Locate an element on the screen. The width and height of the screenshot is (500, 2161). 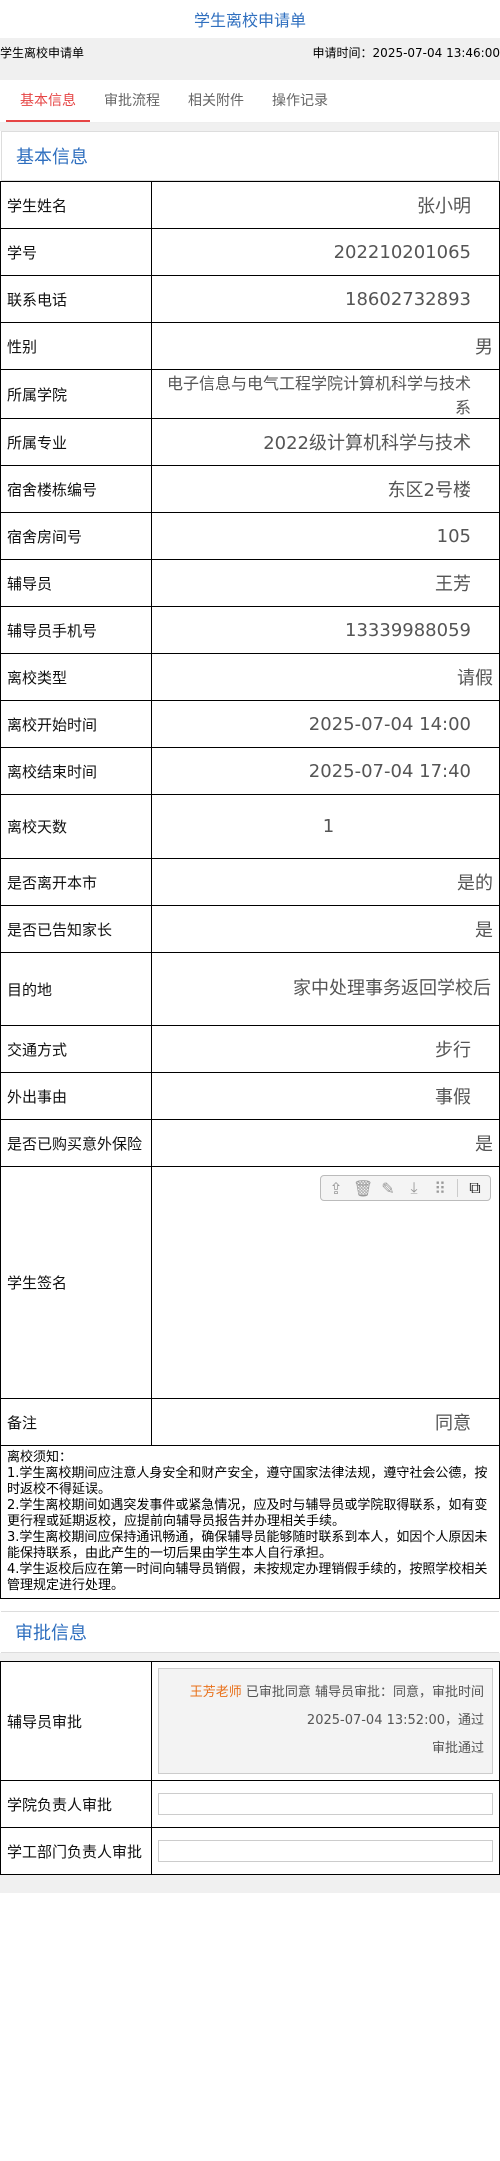
signature-toolbar: ⇪ 🗑 ✎ ⤓ ⠿ ⧉ is located at coordinates (405, 1188).